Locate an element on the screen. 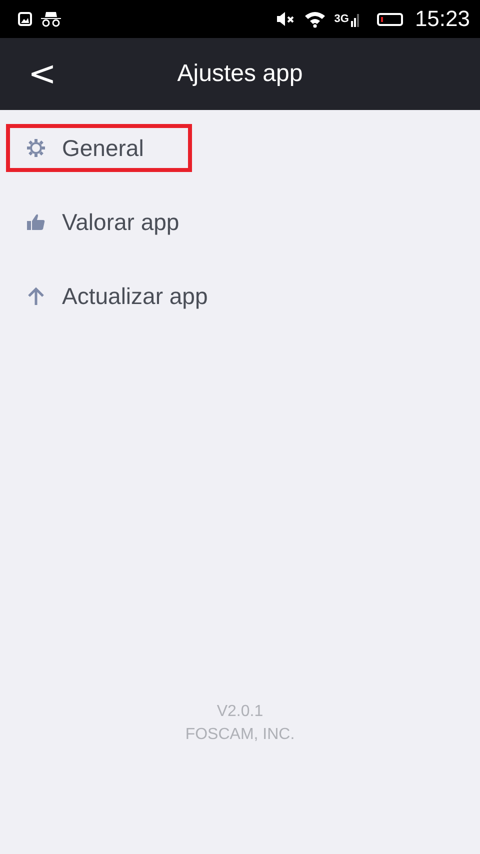 This screenshot has width=480, height=854. image-icon is located at coordinates (25, 19).